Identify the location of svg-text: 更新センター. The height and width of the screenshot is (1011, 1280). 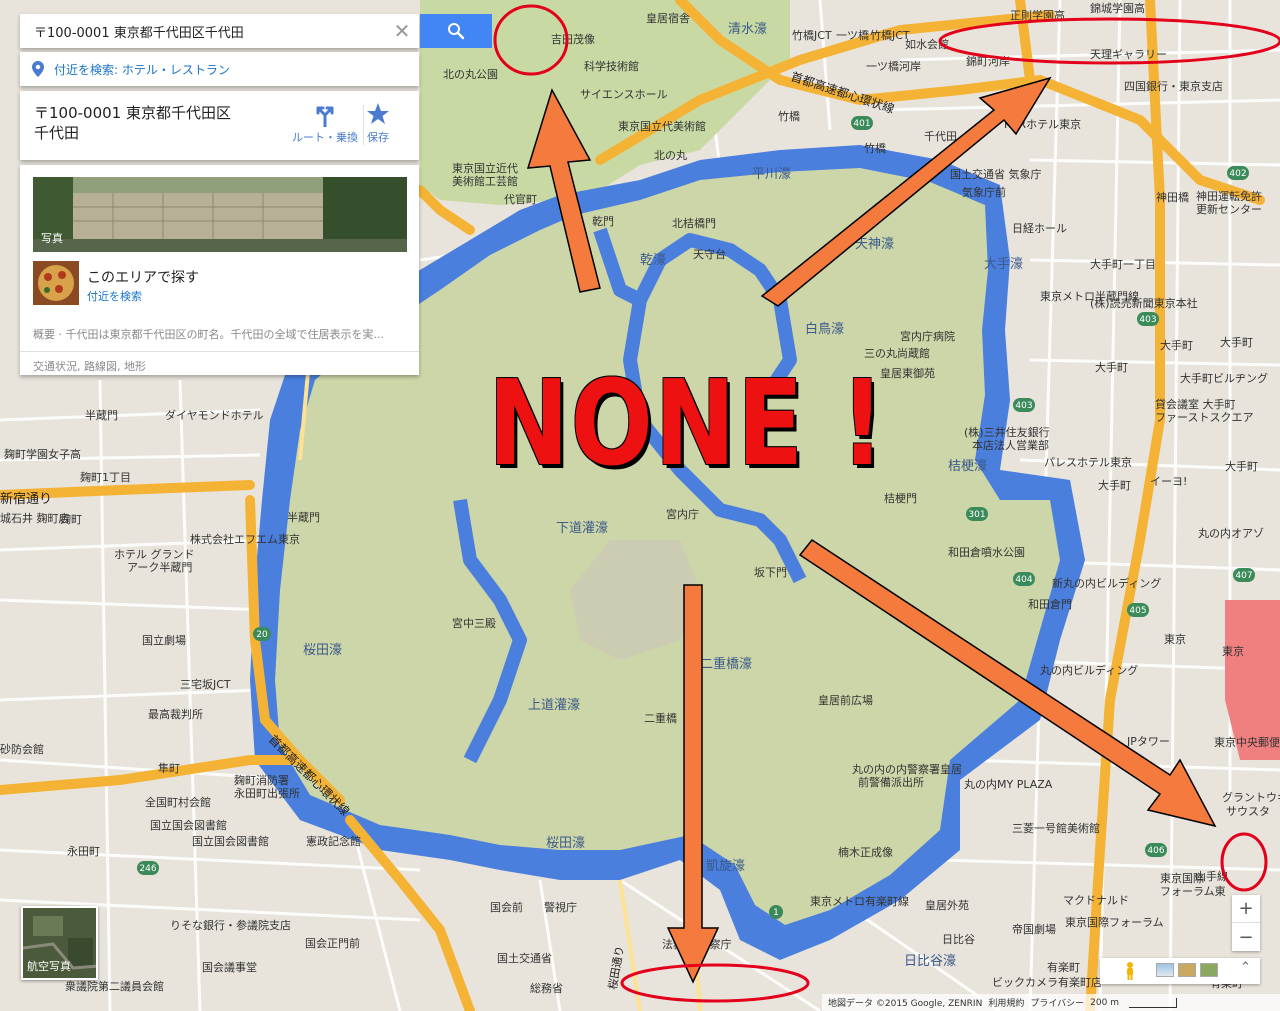
(1229, 209).